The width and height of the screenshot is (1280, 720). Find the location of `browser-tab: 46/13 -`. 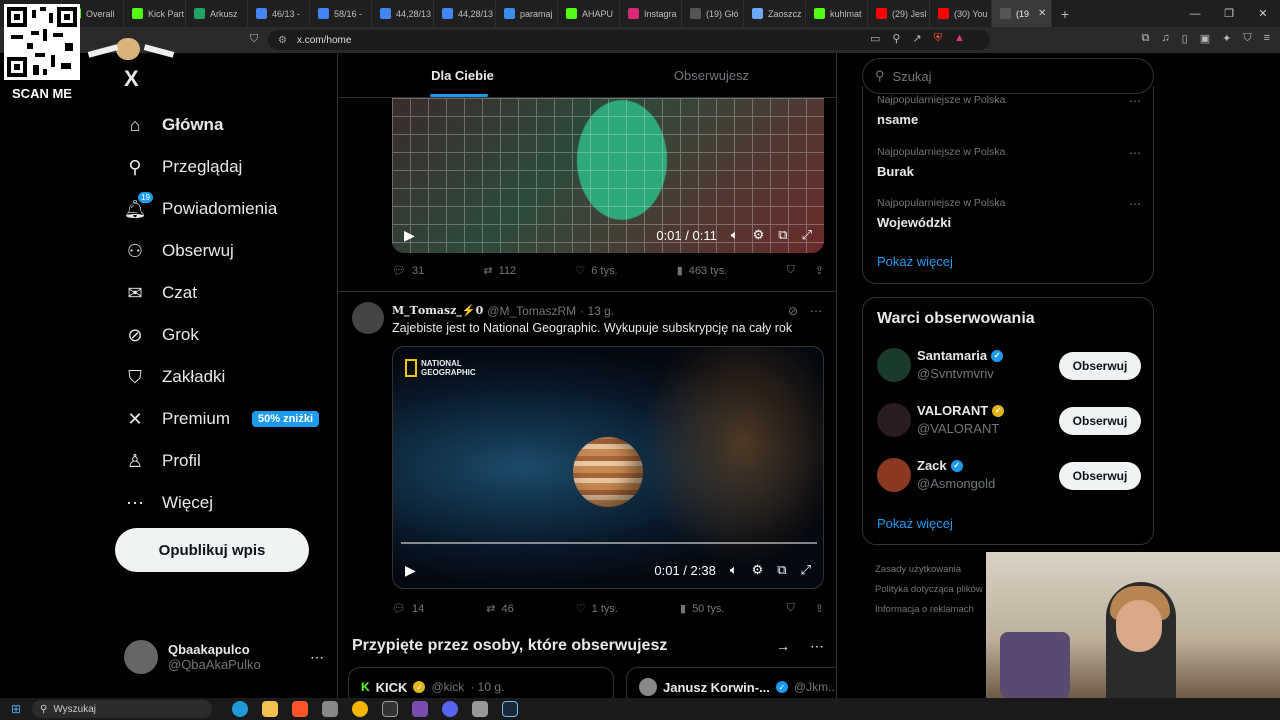

browser-tab: 46/13 - is located at coordinates (279, 13).